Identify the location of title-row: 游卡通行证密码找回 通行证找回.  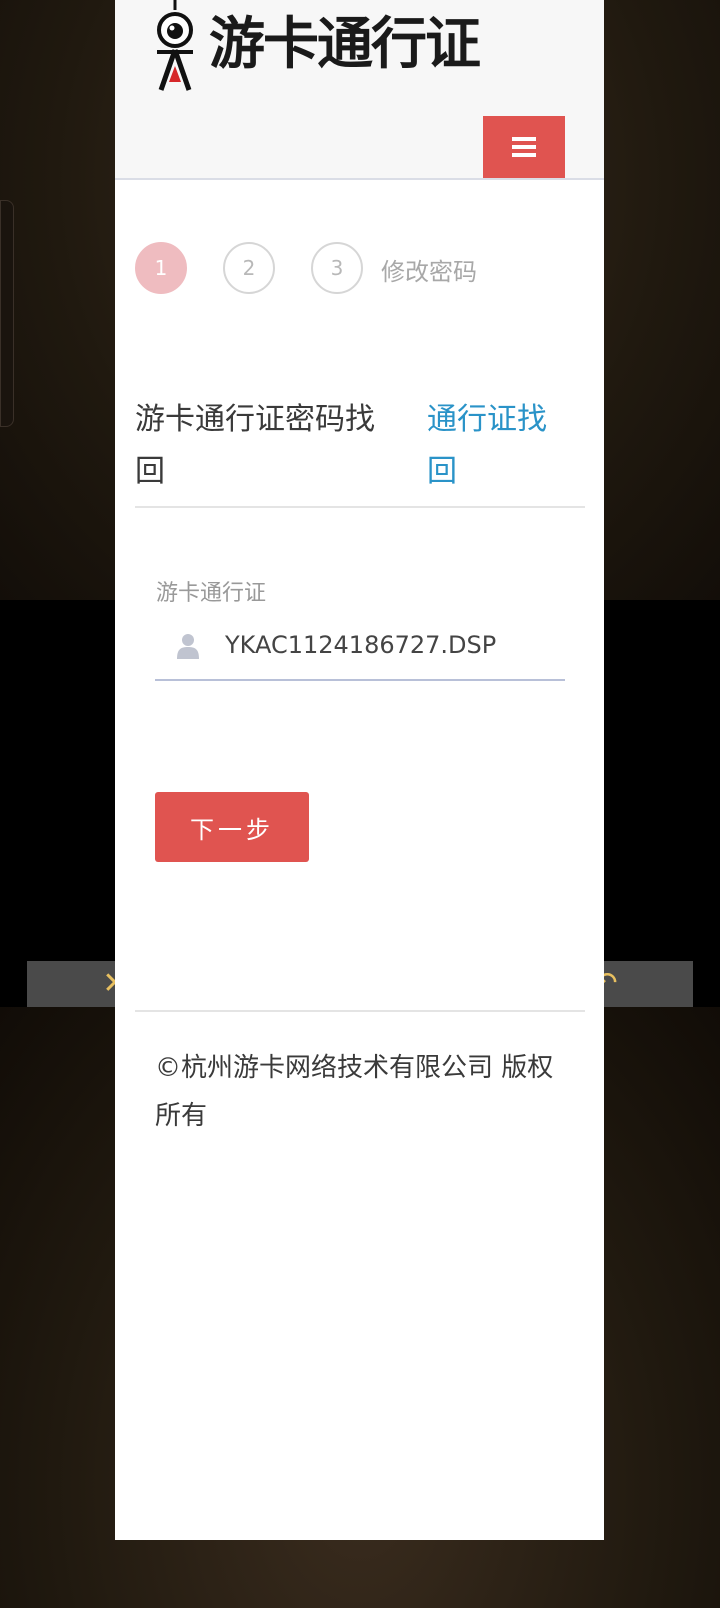
(360, 451).